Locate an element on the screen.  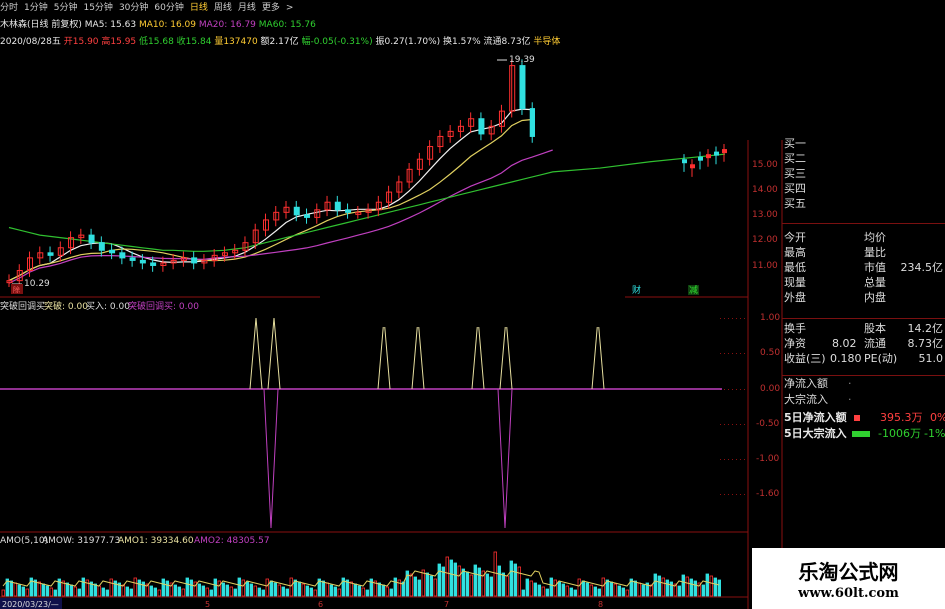
period-tab-15min: 15分钟 is located at coordinates (97, 8).